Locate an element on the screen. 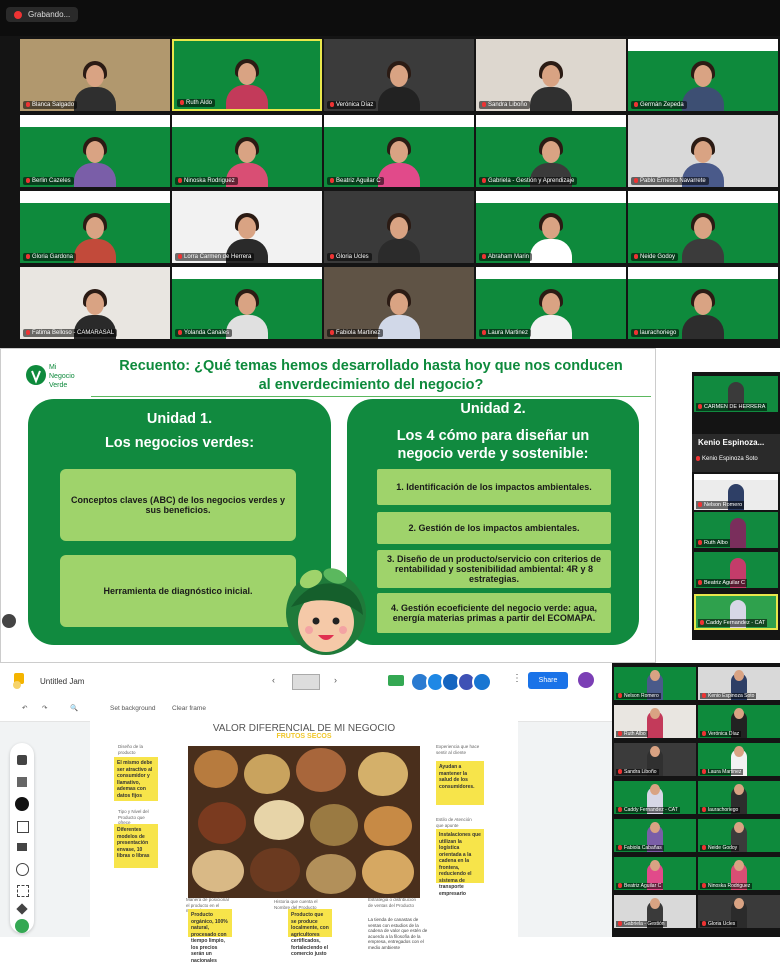 The height and width of the screenshot is (964, 780). more-options-icon: ⋮ is located at coordinates (517, 678).